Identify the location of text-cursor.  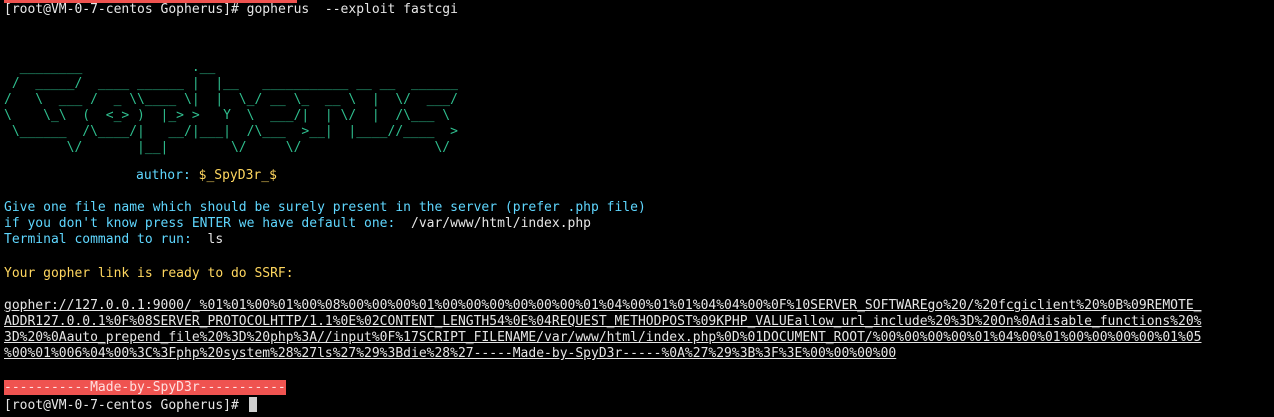
(252, 404).